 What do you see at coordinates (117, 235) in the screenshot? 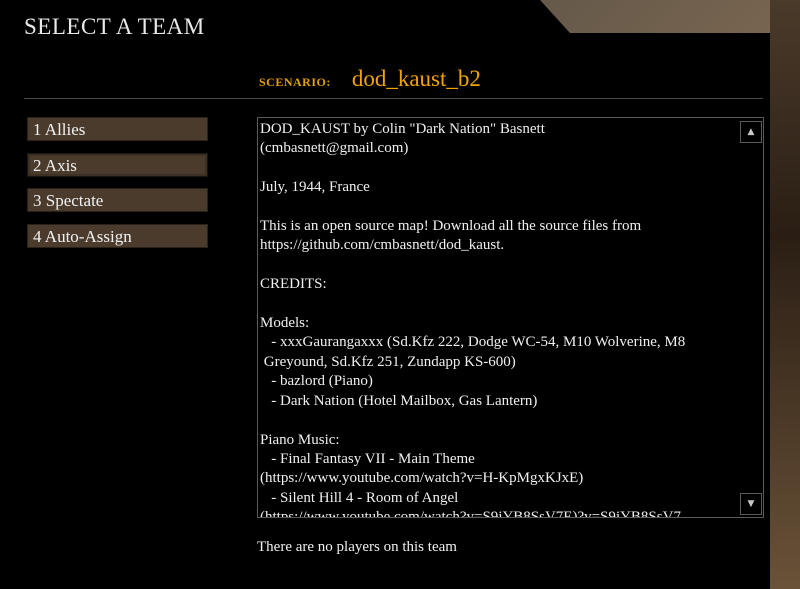
I see `team-button-auto-assign: 4 Auto-Assign` at bounding box center [117, 235].